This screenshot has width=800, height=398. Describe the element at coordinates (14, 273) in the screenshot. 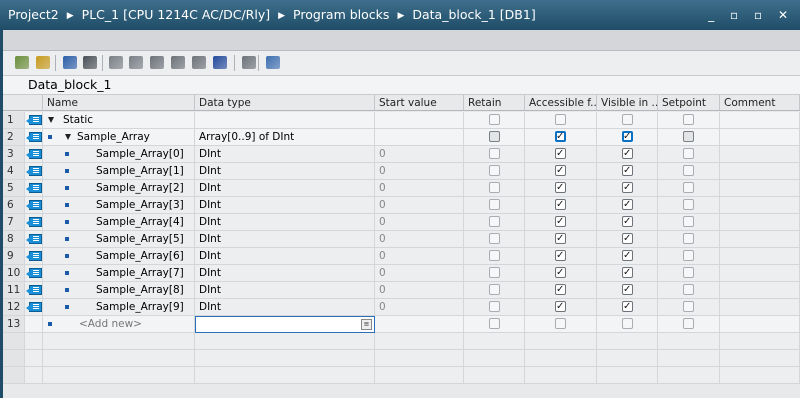

I see `row-number: 10` at that location.